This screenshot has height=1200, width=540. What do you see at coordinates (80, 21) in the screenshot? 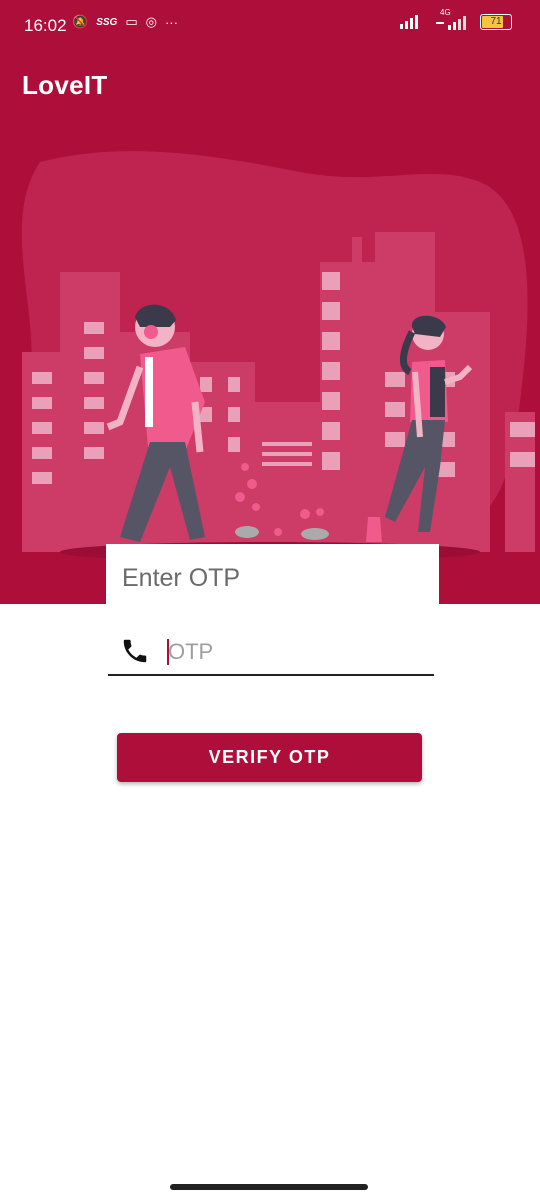
I see `alarm-off-icon: 🔕` at bounding box center [80, 21].